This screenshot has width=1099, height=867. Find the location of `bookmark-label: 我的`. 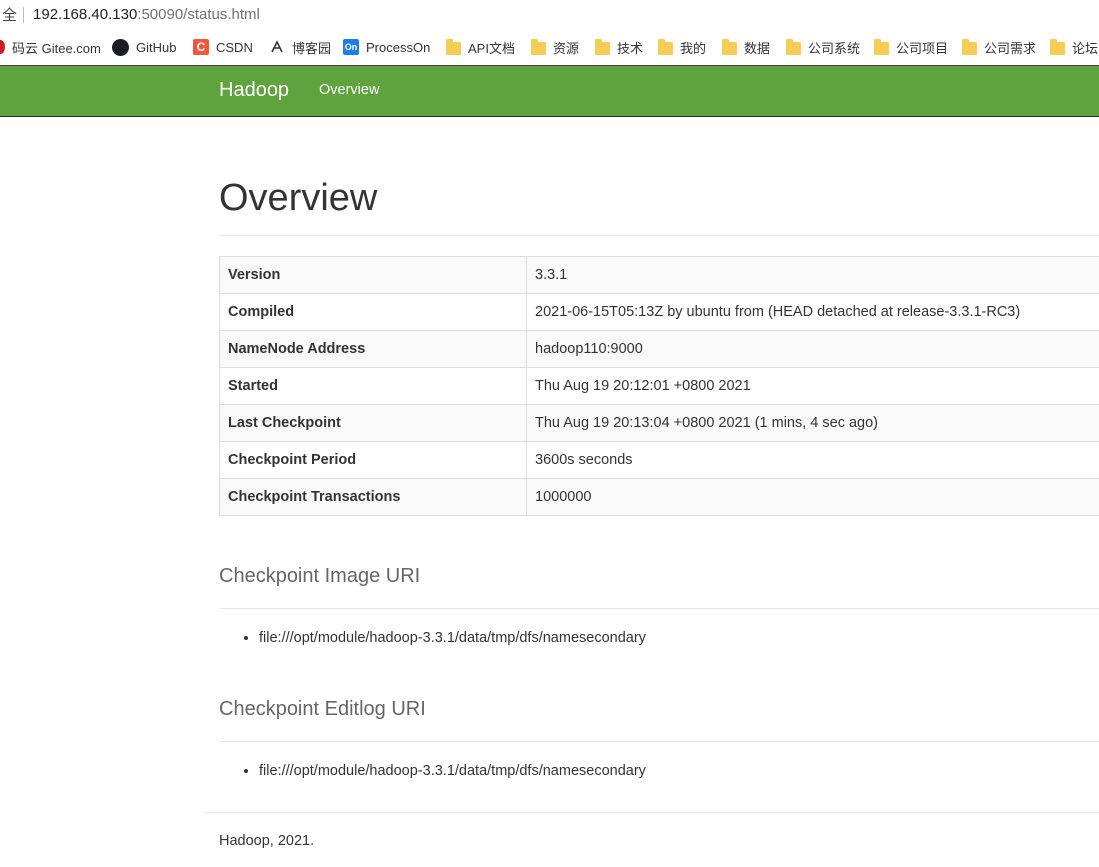

bookmark-label: 我的 is located at coordinates (693, 48).